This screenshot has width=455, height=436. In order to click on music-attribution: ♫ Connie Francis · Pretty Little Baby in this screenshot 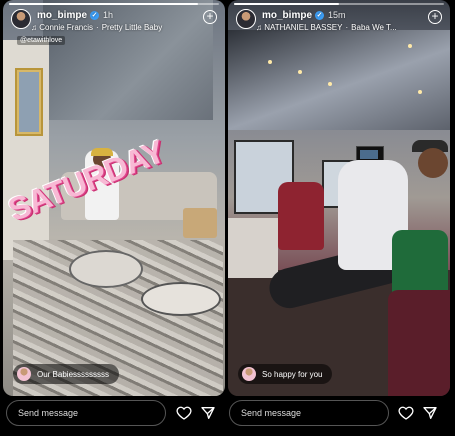, I will do `click(96, 27)`.